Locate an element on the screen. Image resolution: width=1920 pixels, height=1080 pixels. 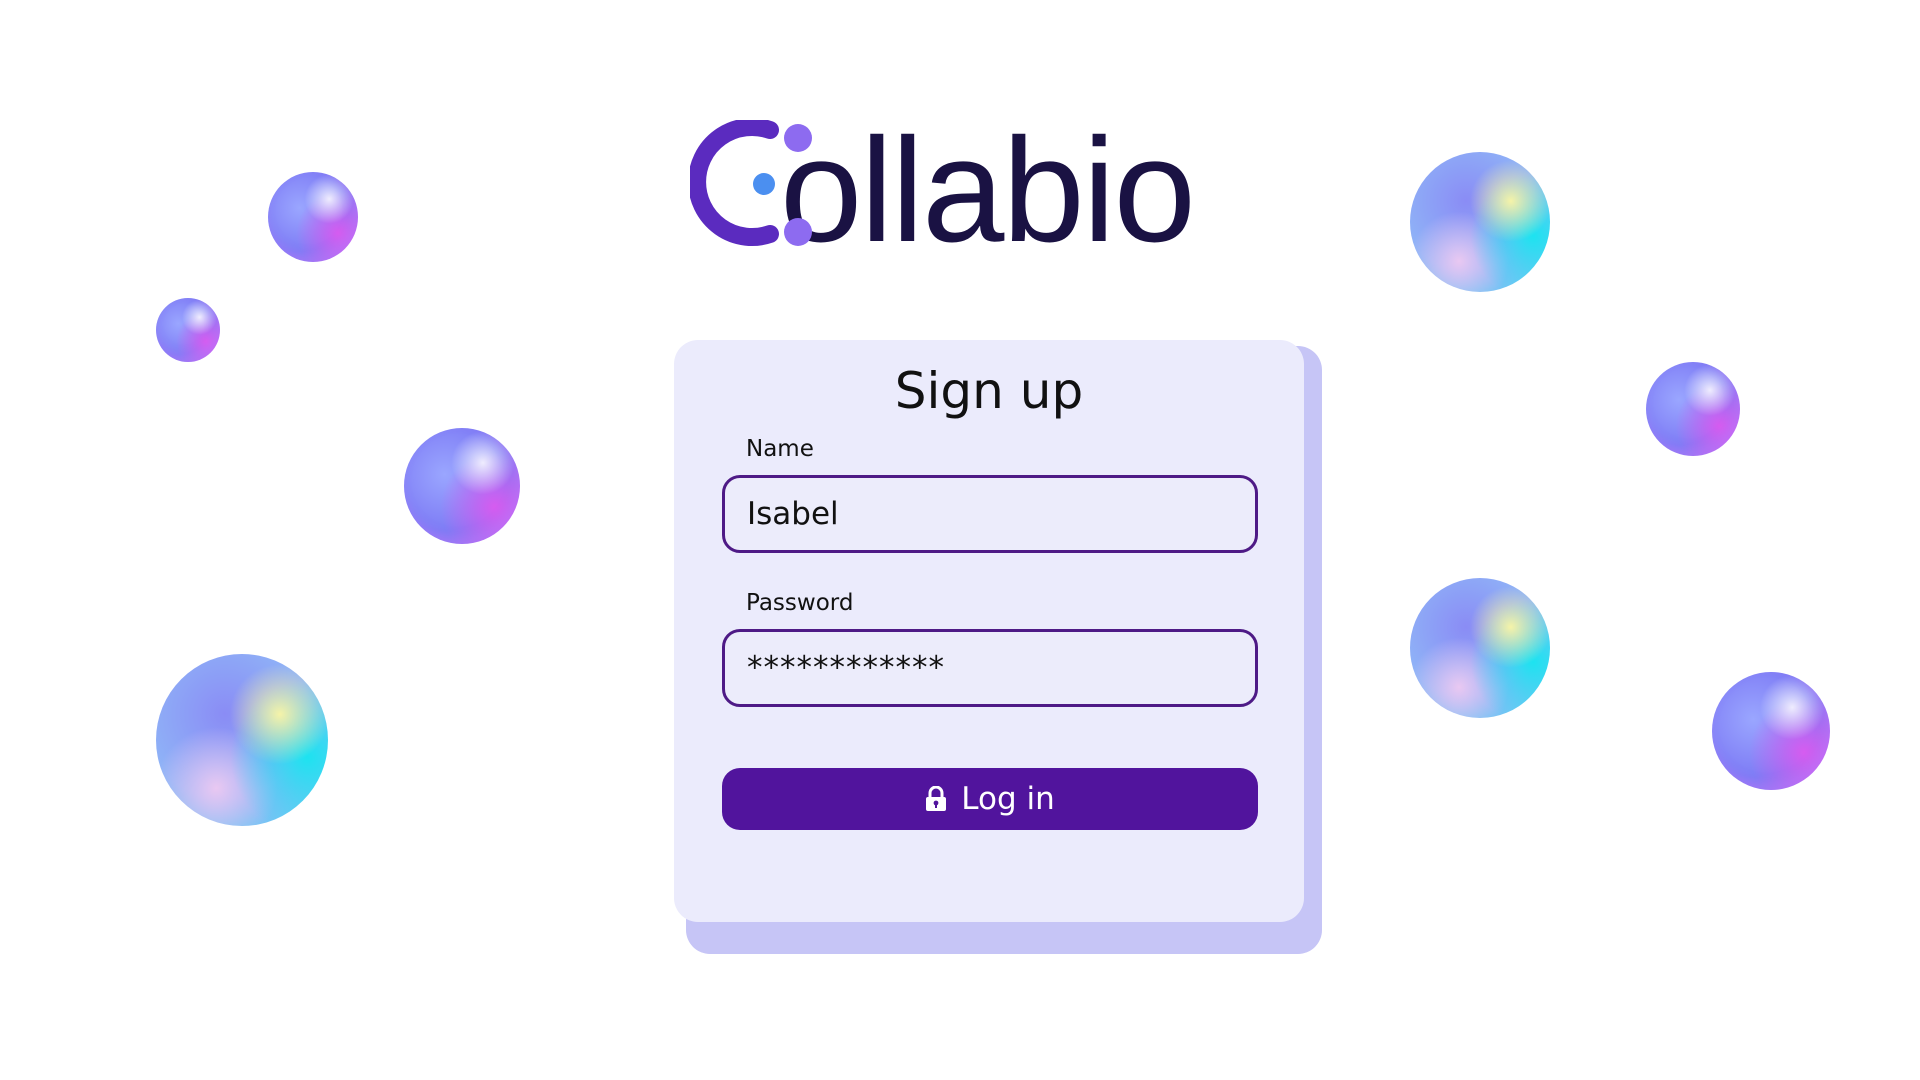
name-input is located at coordinates (1001, 514).